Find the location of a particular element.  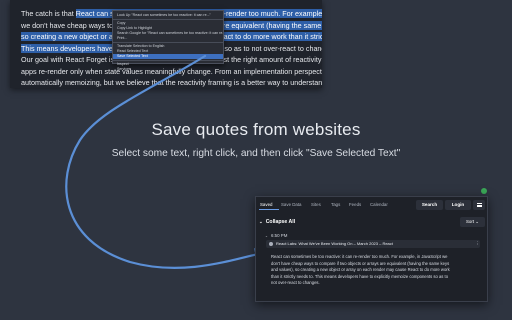

time-label: 6:50 PM is located at coordinates (279, 235).